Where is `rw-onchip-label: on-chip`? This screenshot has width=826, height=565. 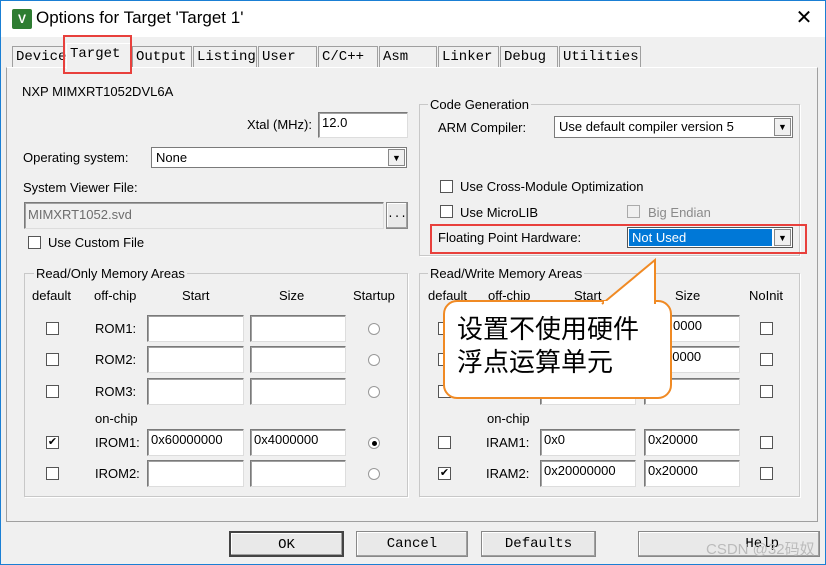 rw-onchip-label: on-chip is located at coordinates (508, 418).